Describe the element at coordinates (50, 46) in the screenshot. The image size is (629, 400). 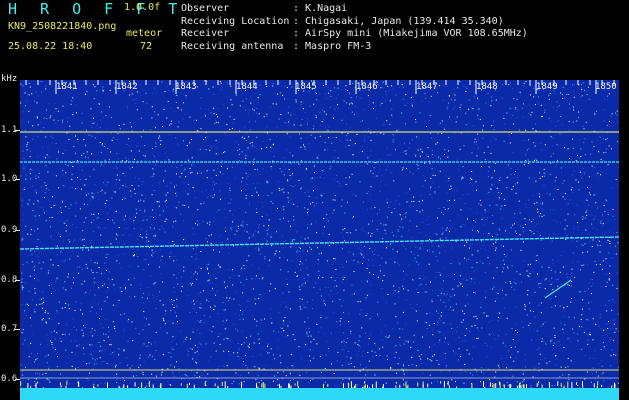
I see `datetime-label: 25.08.22 18:40` at that location.